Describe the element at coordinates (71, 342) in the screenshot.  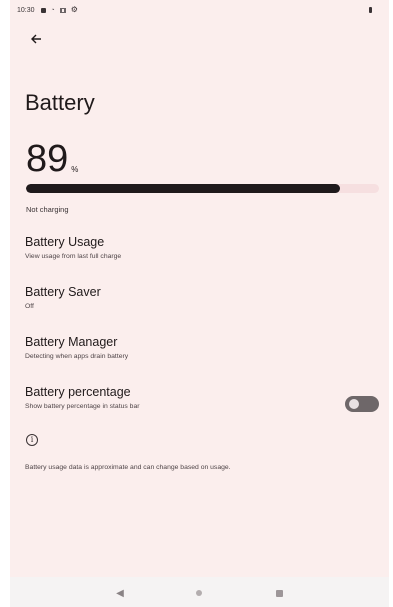
I see `pref-title: Battery Manager` at that location.